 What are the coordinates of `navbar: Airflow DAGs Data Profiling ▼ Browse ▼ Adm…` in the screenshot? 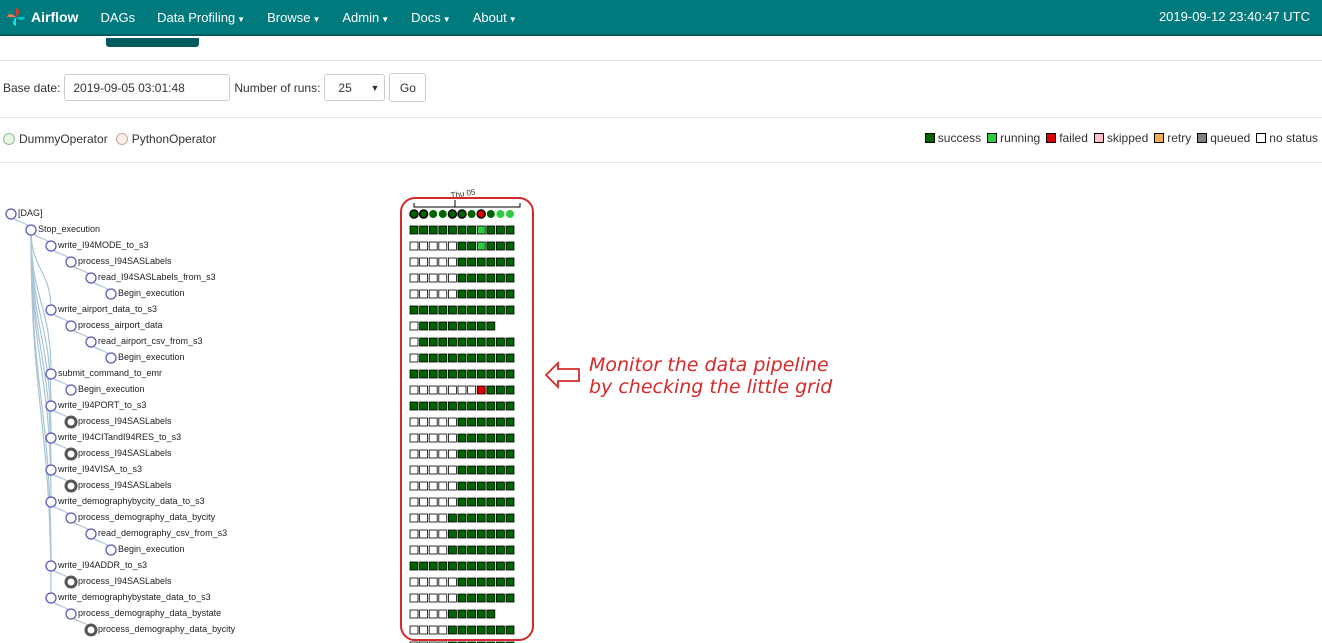 It's located at (661, 18).